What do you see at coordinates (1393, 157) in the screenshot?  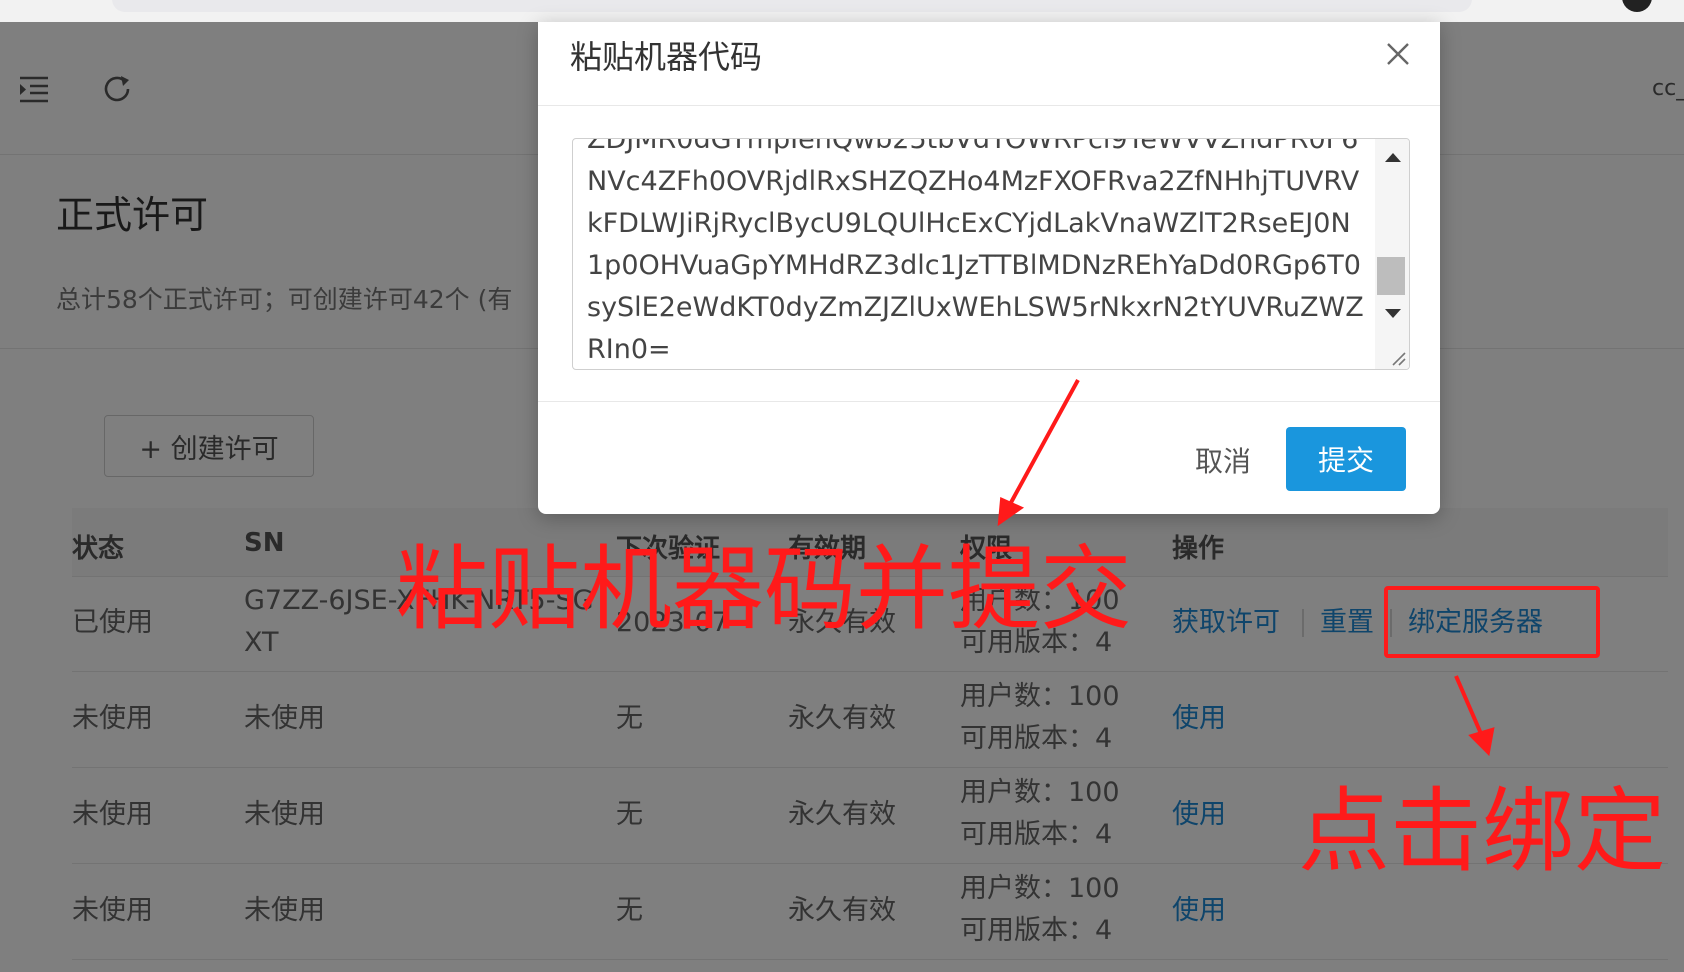 I see `scroll-up-arrow-icon` at bounding box center [1393, 157].